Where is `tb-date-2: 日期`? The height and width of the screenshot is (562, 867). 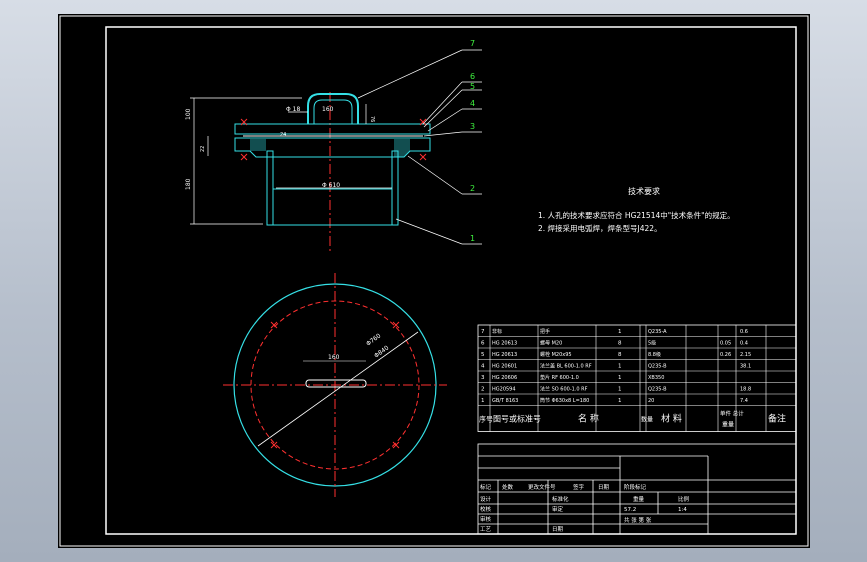 tb-date-2: 日期 is located at coordinates (558, 529).